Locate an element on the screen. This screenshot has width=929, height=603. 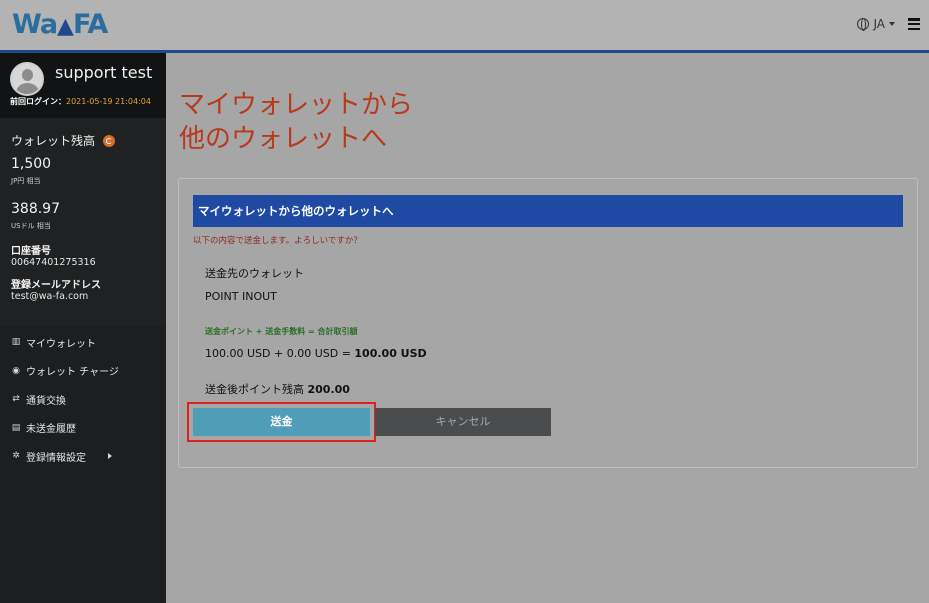
globe-icon is located at coordinates (863, 24).